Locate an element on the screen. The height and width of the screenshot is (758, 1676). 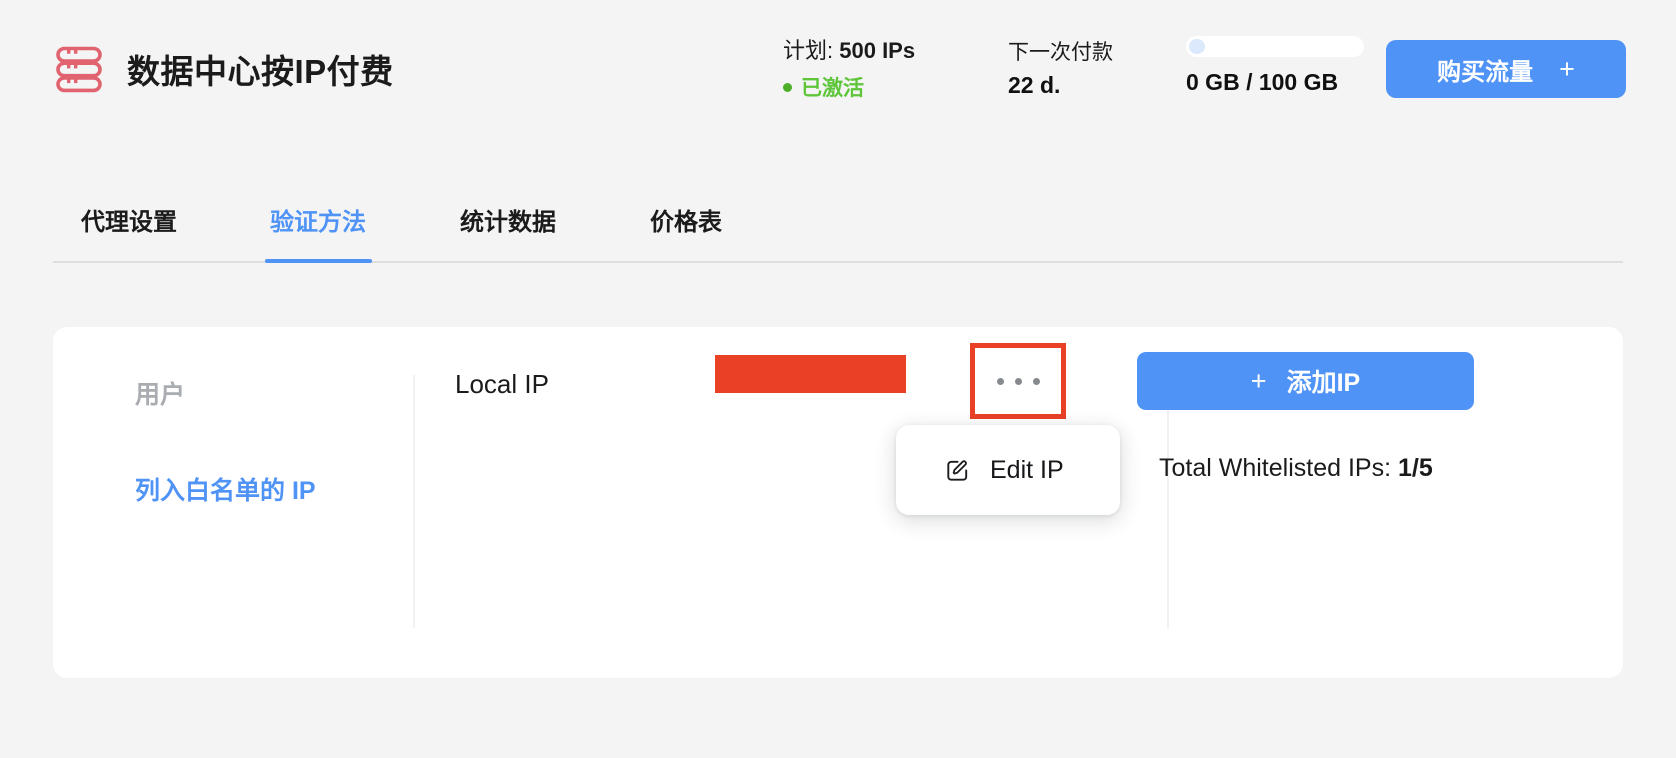
menu-item-label: Edit IP is located at coordinates (1027, 469).